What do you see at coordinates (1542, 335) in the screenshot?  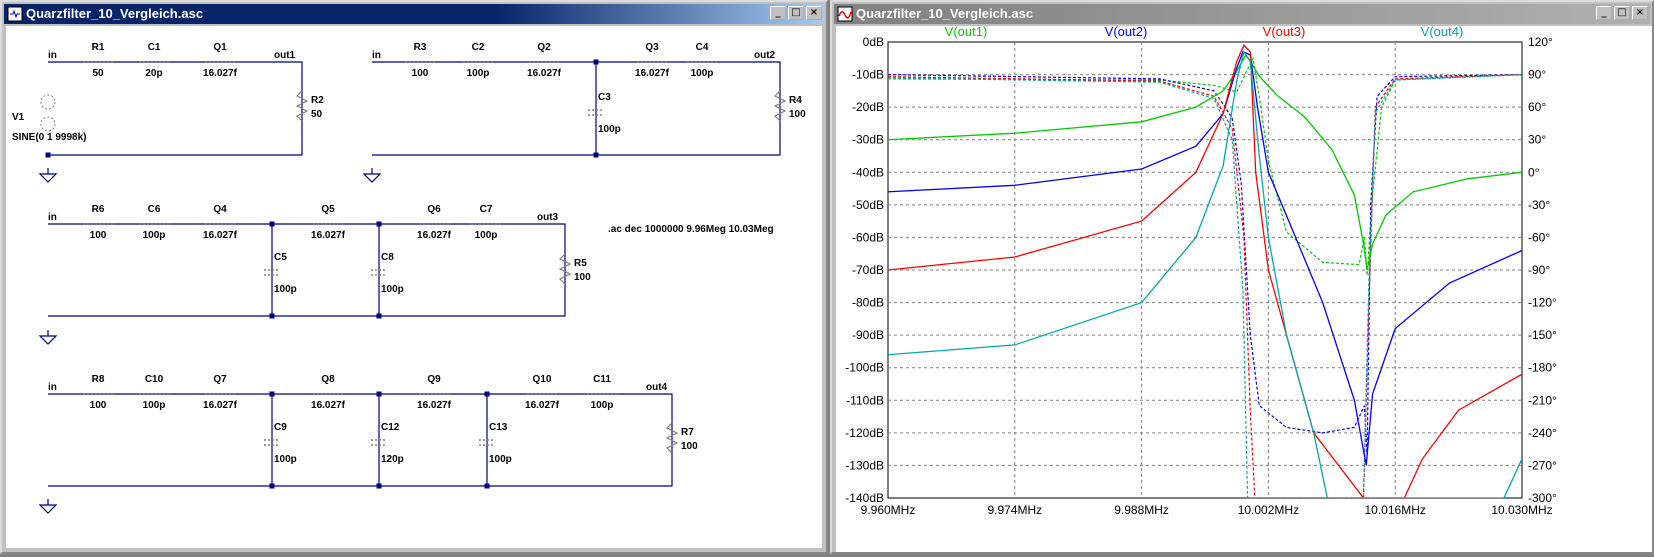 I see `y-tick-label-right: -150°` at bounding box center [1542, 335].